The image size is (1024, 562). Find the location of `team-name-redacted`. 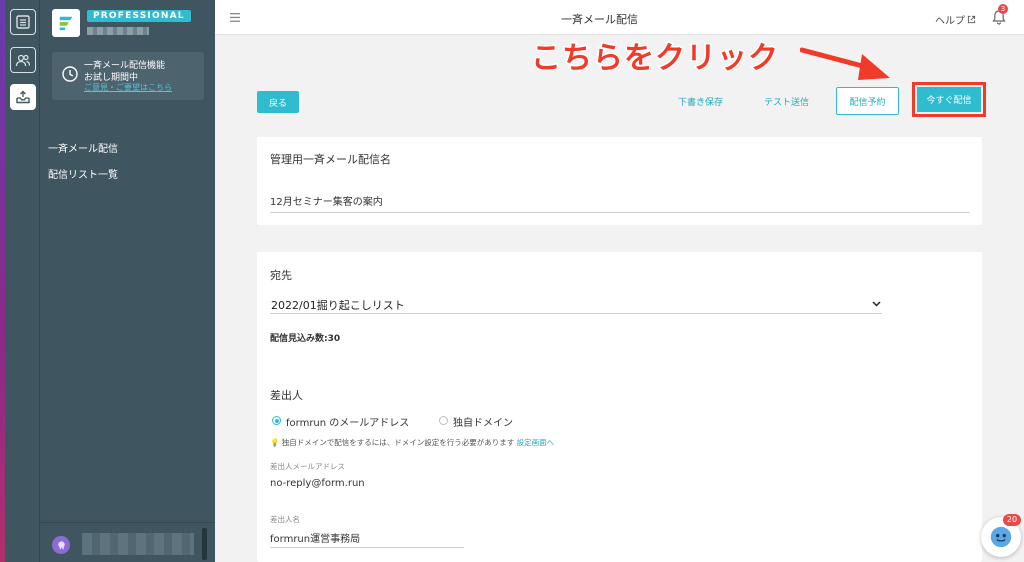

team-name-redacted is located at coordinates (118, 31).